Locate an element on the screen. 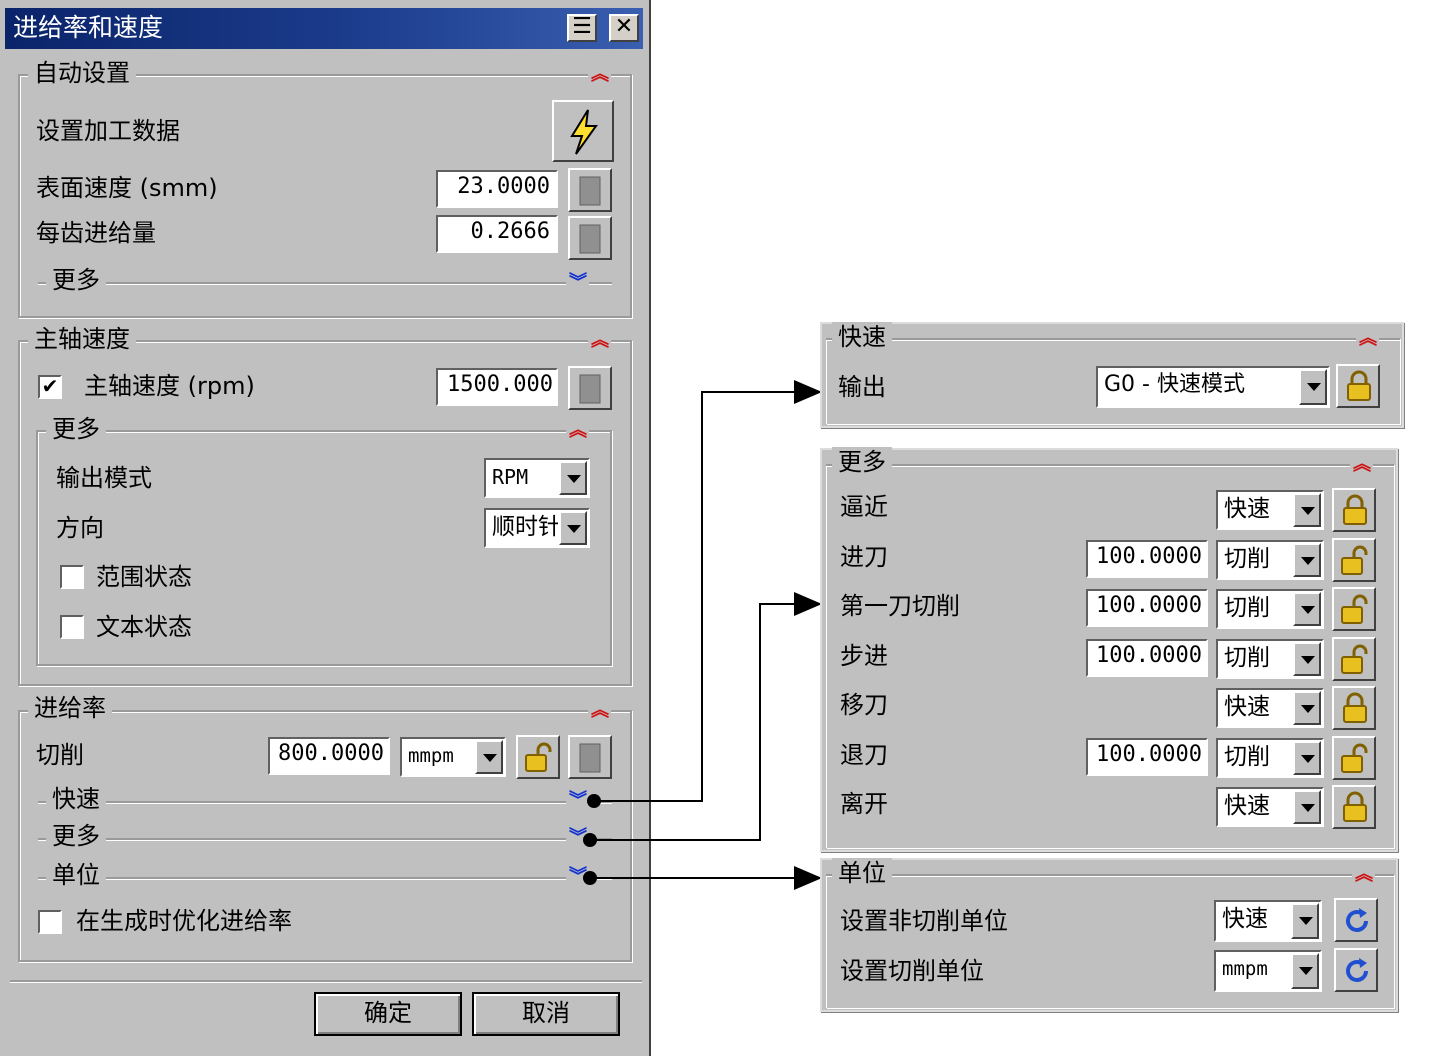 The height and width of the screenshot is (1056, 1438). cut-units-select: mmpm is located at coordinates (1268, 971).